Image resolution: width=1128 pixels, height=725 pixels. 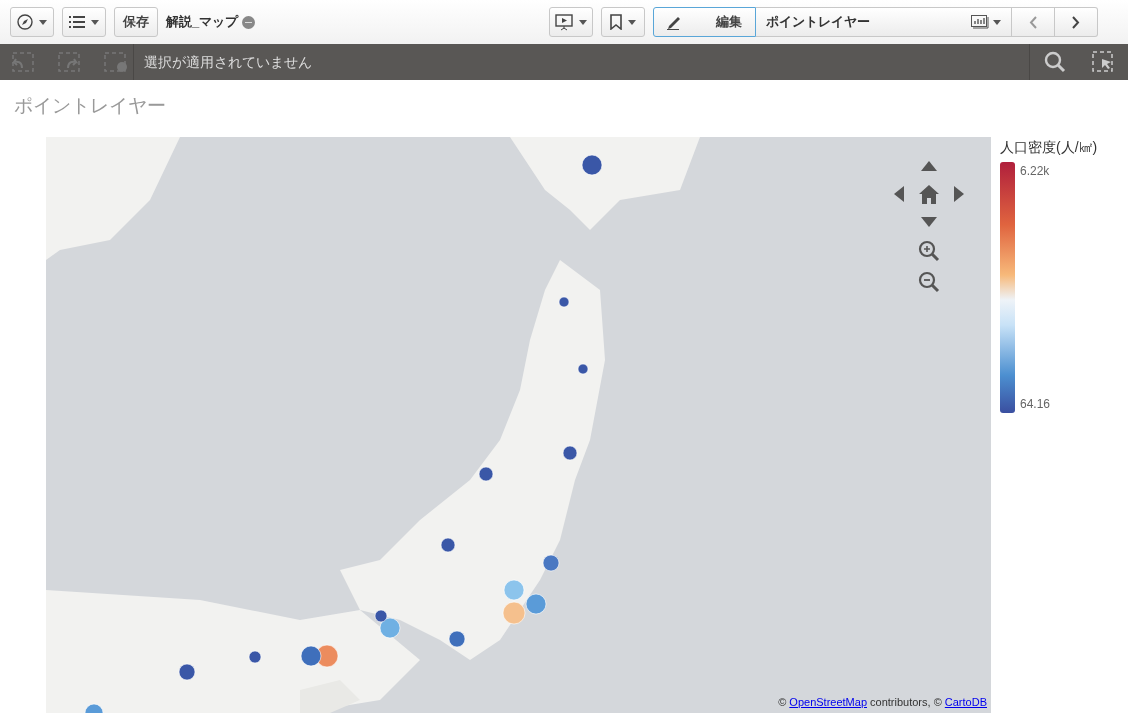 What do you see at coordinates (136, 22) in the screenshot?
I see `save-button: 保存` at bounding box center [136, 22].